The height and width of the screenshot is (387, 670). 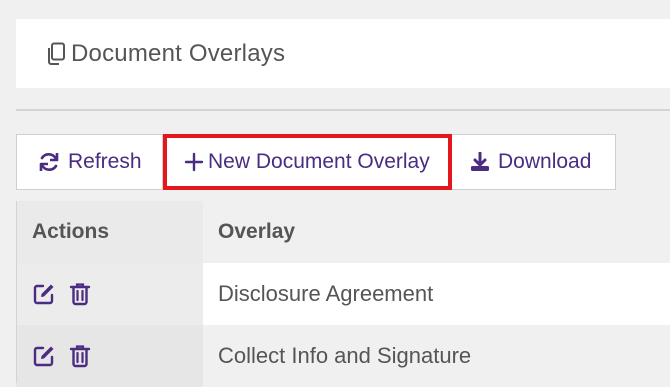 I want to click on divider, so click(x=343, y=110).